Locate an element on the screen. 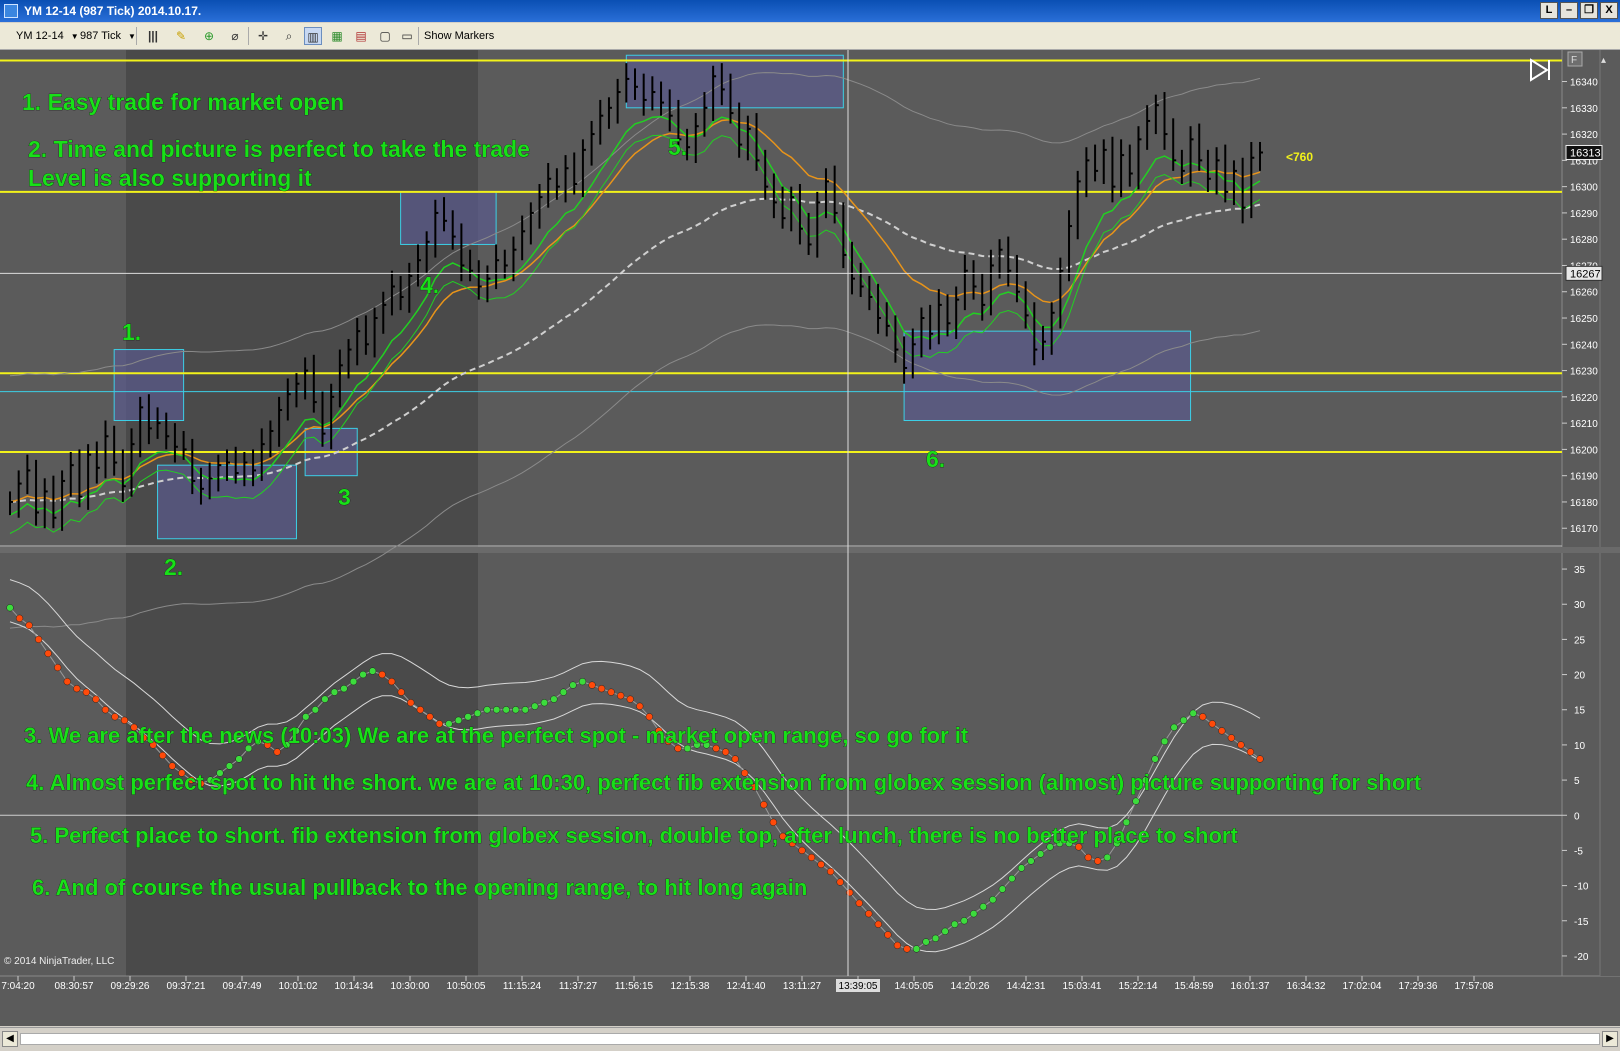 The width and height of the screenshot is (1620, 1051). axis-scroll-up-icon: ▴ is located at coordinates (1603, 60).